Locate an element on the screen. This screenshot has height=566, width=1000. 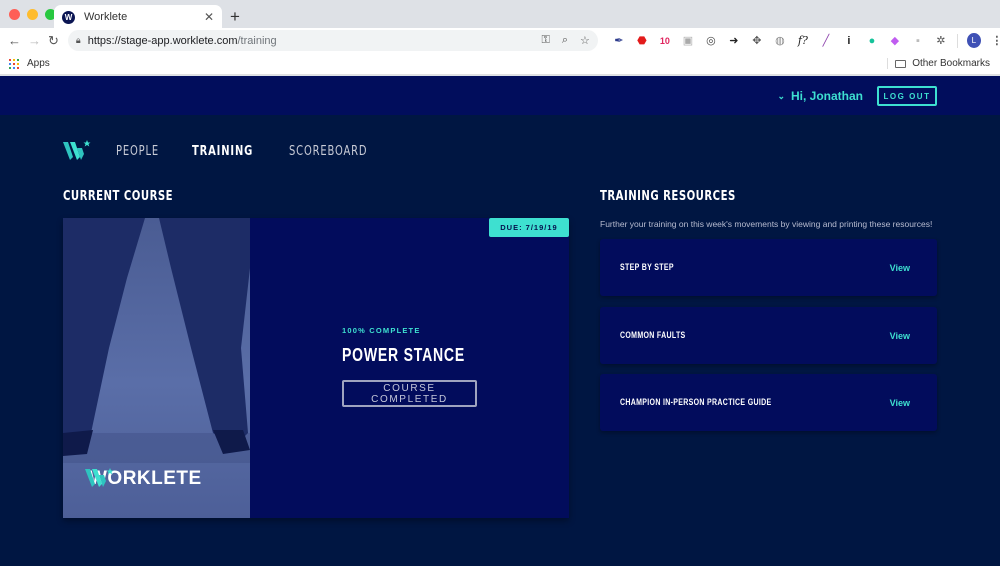
course-image: WORKLETE is located at coordinates (156, 368).